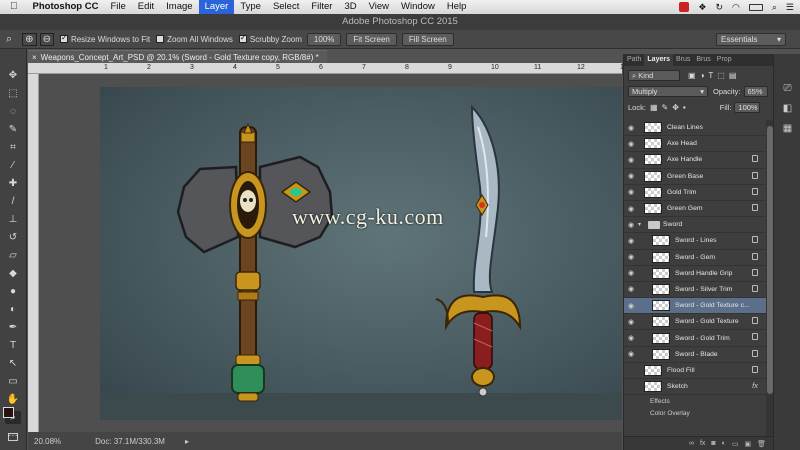  I want to click on layer-group-row: ◉ ▾ Sword, so click(695, 225).